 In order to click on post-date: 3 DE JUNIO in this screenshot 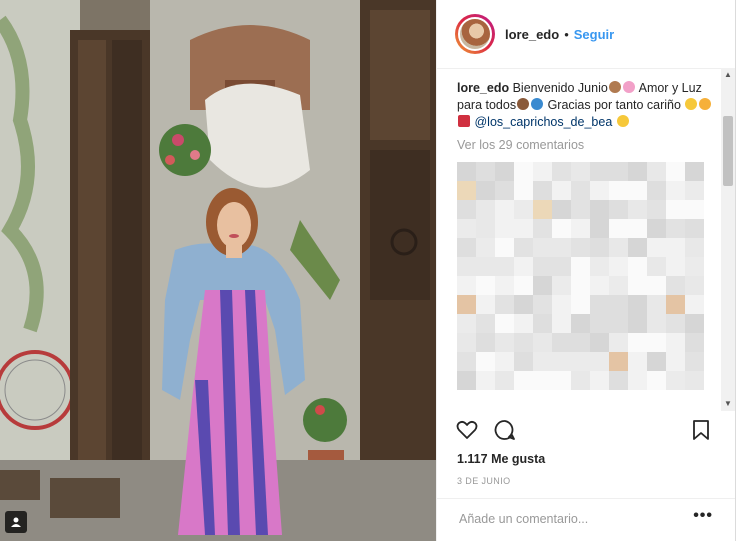, I will do `click(484, 481)`.